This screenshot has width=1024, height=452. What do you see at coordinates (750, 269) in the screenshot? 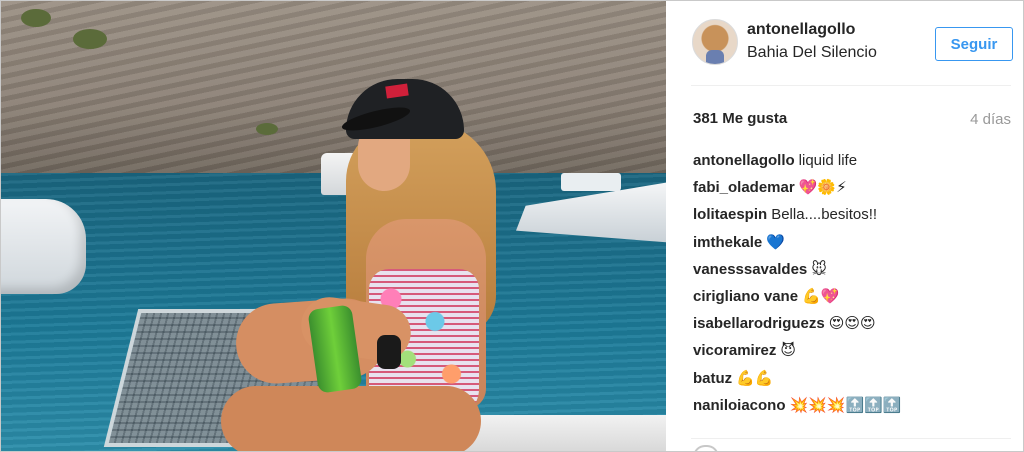
I see `comment-username: vanesssavaldes` at bounding box center [750, 269].